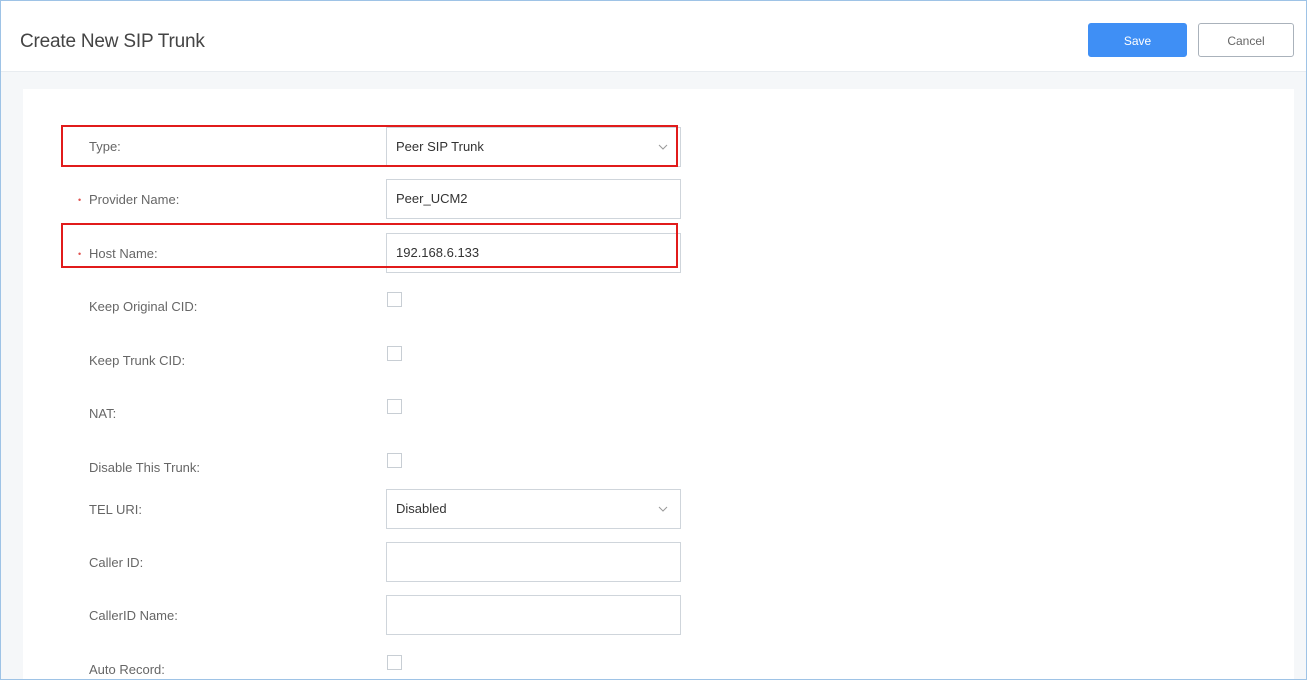 The width and height of the screenshot is (1307, 680). Describe the element at coordinates (394, 460) in the screenshot. I see `disable-trunk-checkbox` at that location.